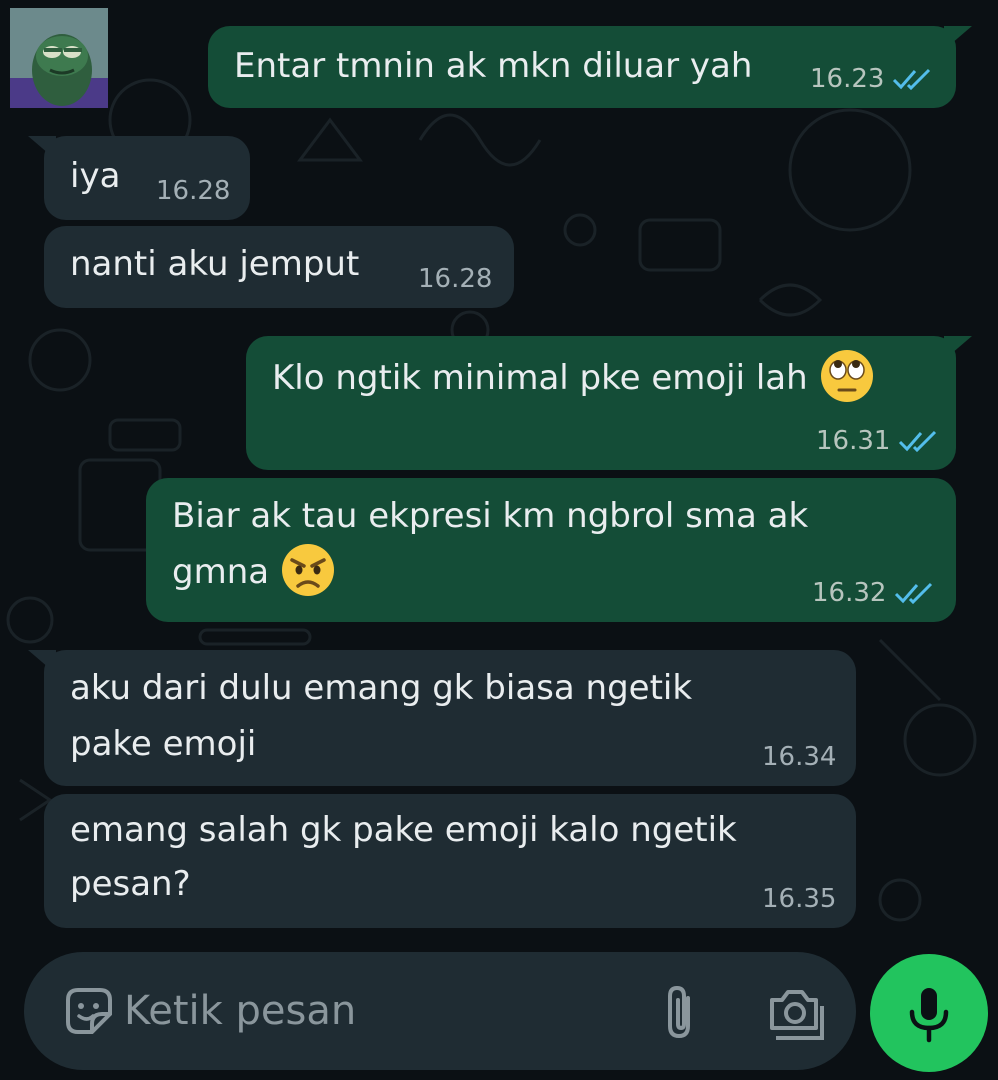  Describe the element at coordinates (440, 1011) in the screenshot. I see `message-composer: Ketik pesan` at that location.